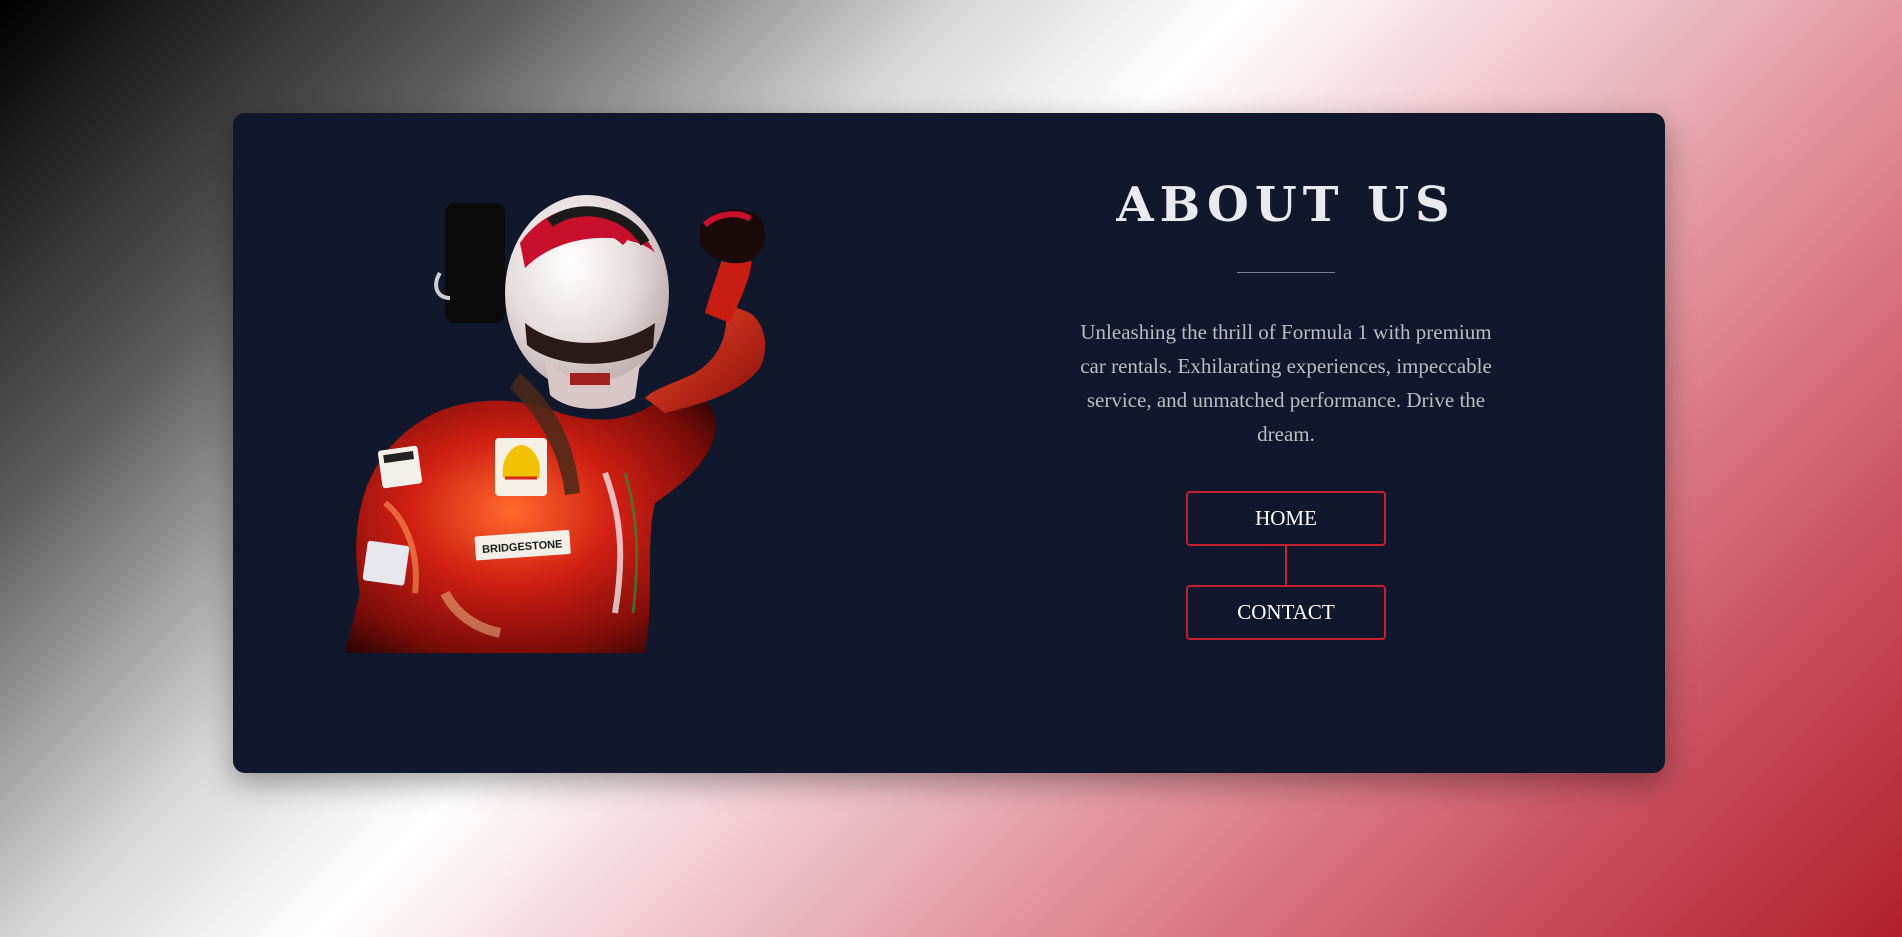 The image size is (1902, 937). I want to click on about-nav: HOME CONTACT, so click(1286, 565).